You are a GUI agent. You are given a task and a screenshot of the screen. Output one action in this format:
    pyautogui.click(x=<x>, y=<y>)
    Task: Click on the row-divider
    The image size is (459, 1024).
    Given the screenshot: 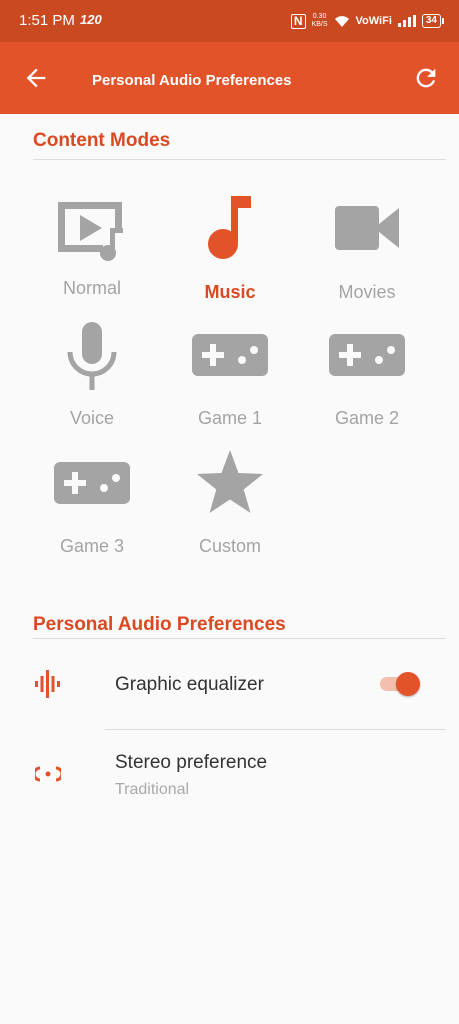 What is the action you would take?
    pyautogui.click(x=275, y=729)
    